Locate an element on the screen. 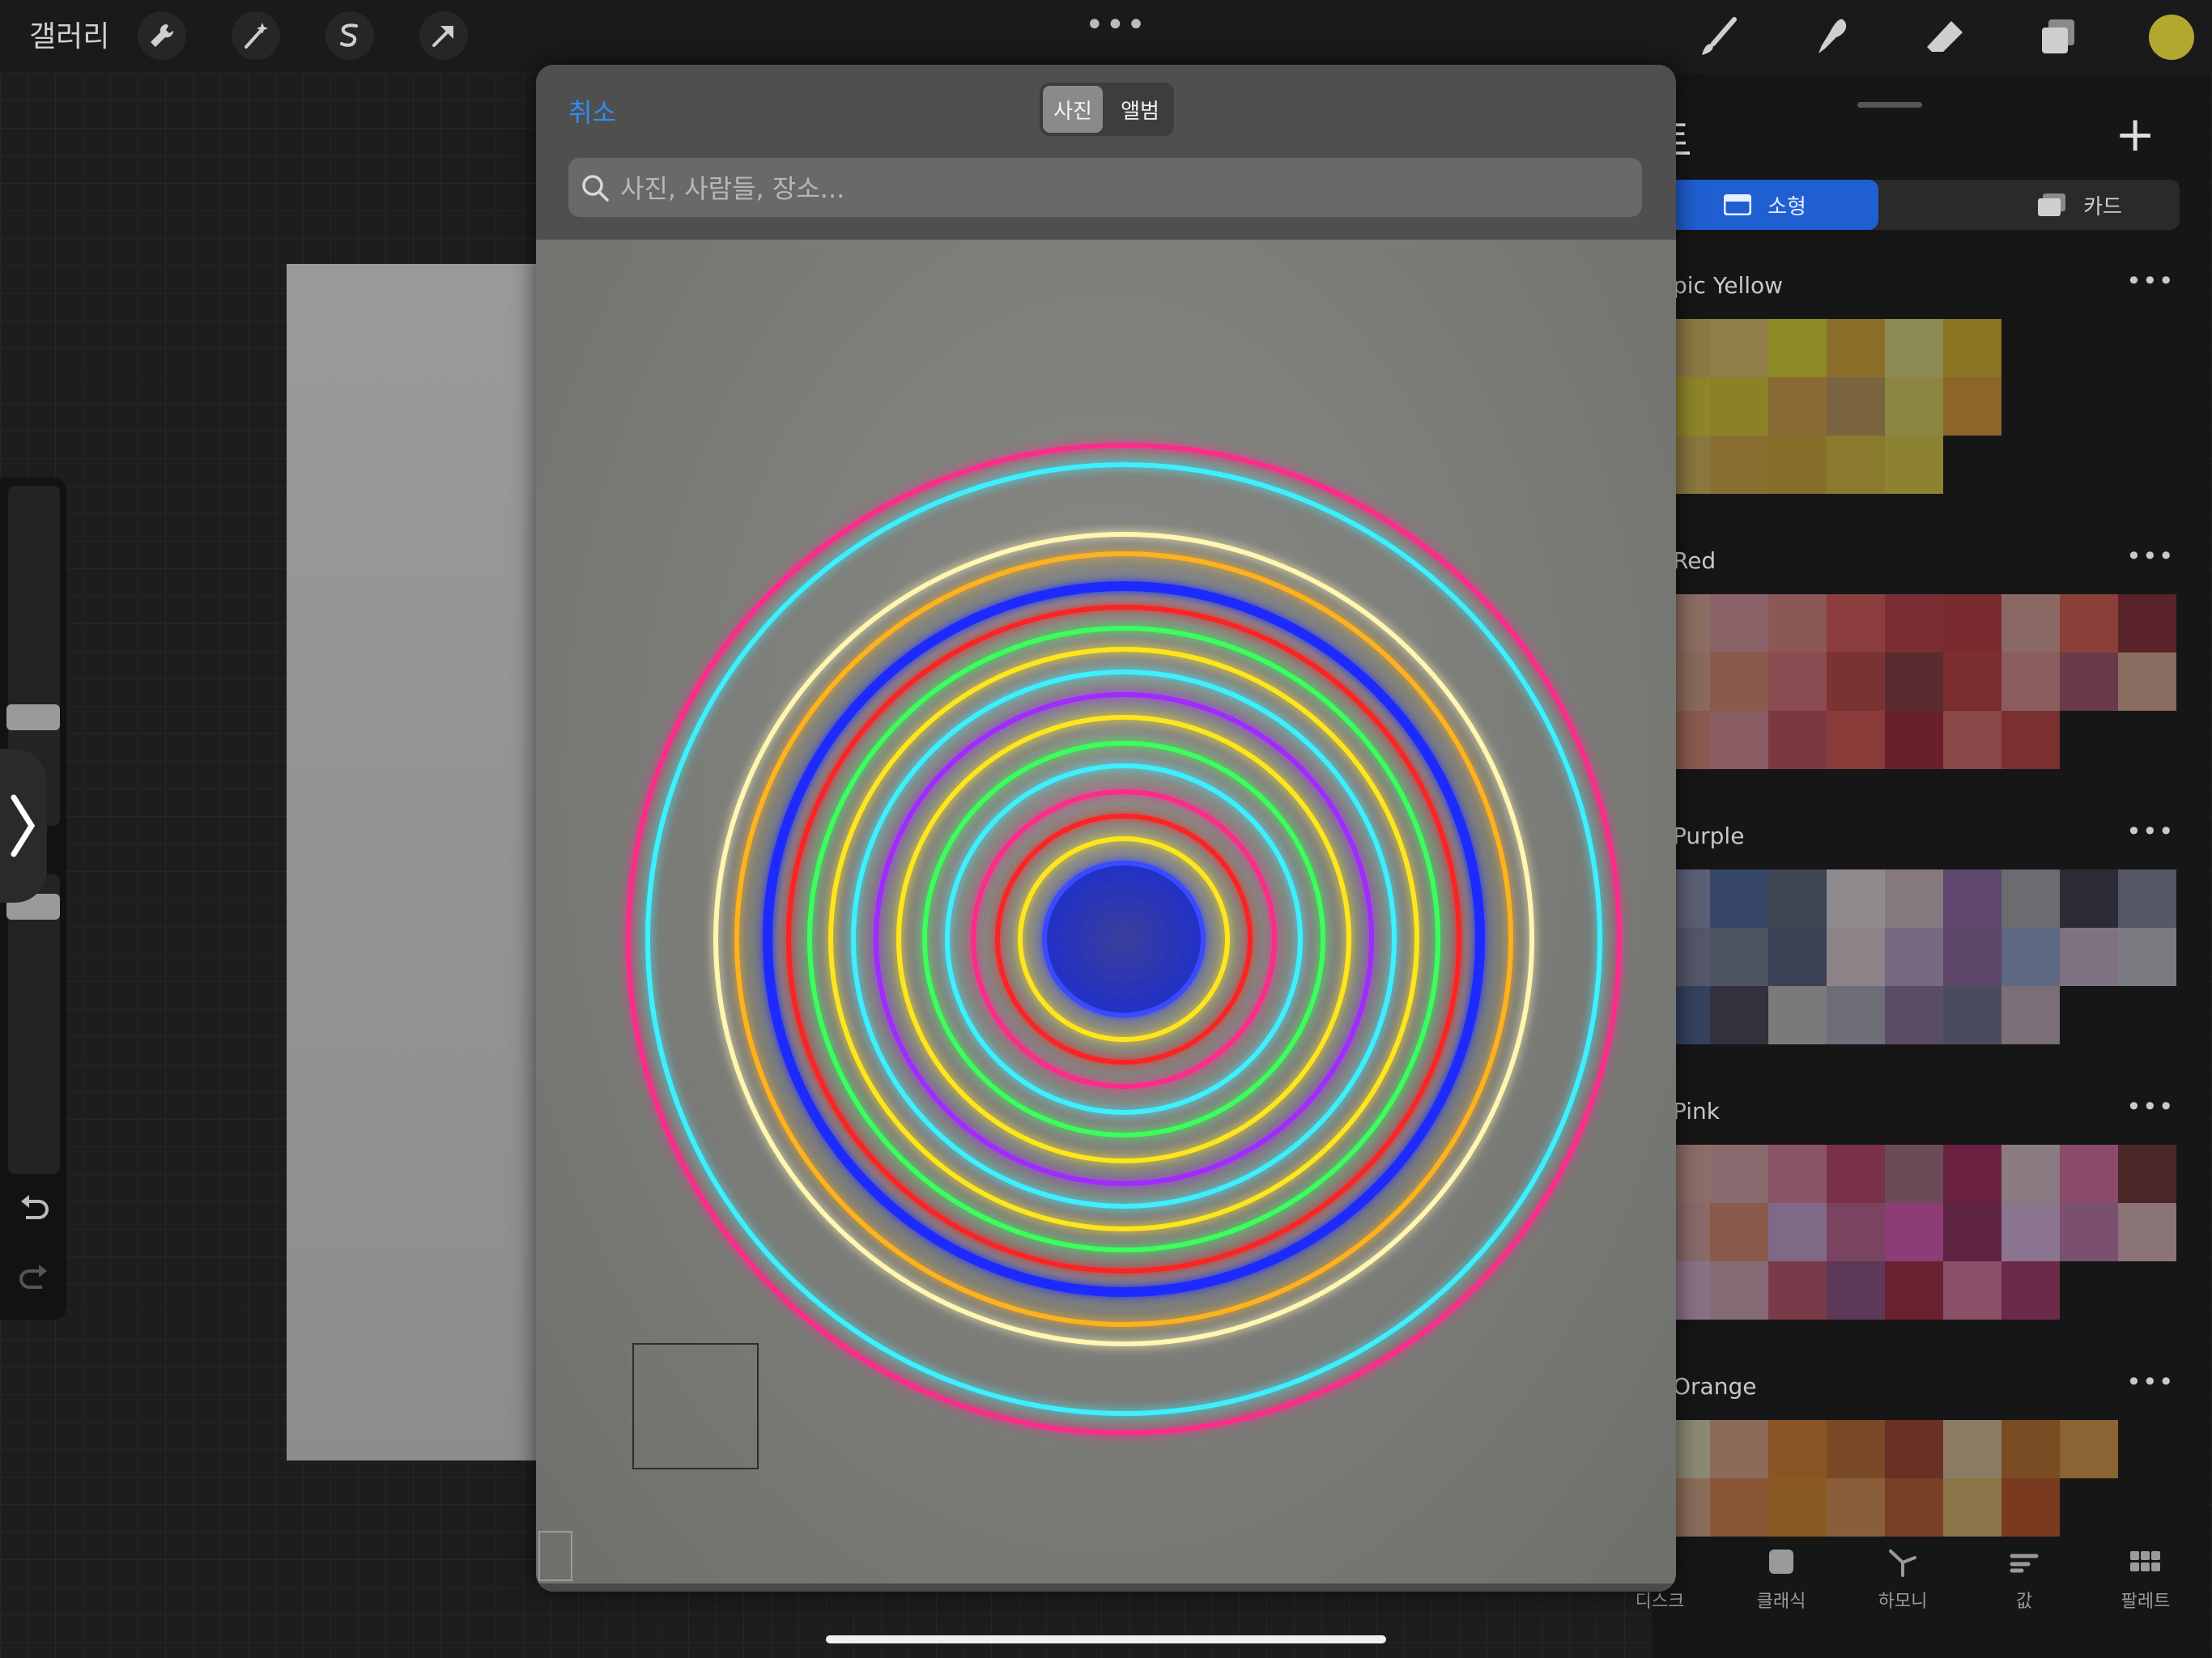 The height and width of the screenshot is (1658, 2212). cancel-button: 취소 is located at coordinates (592, 111).